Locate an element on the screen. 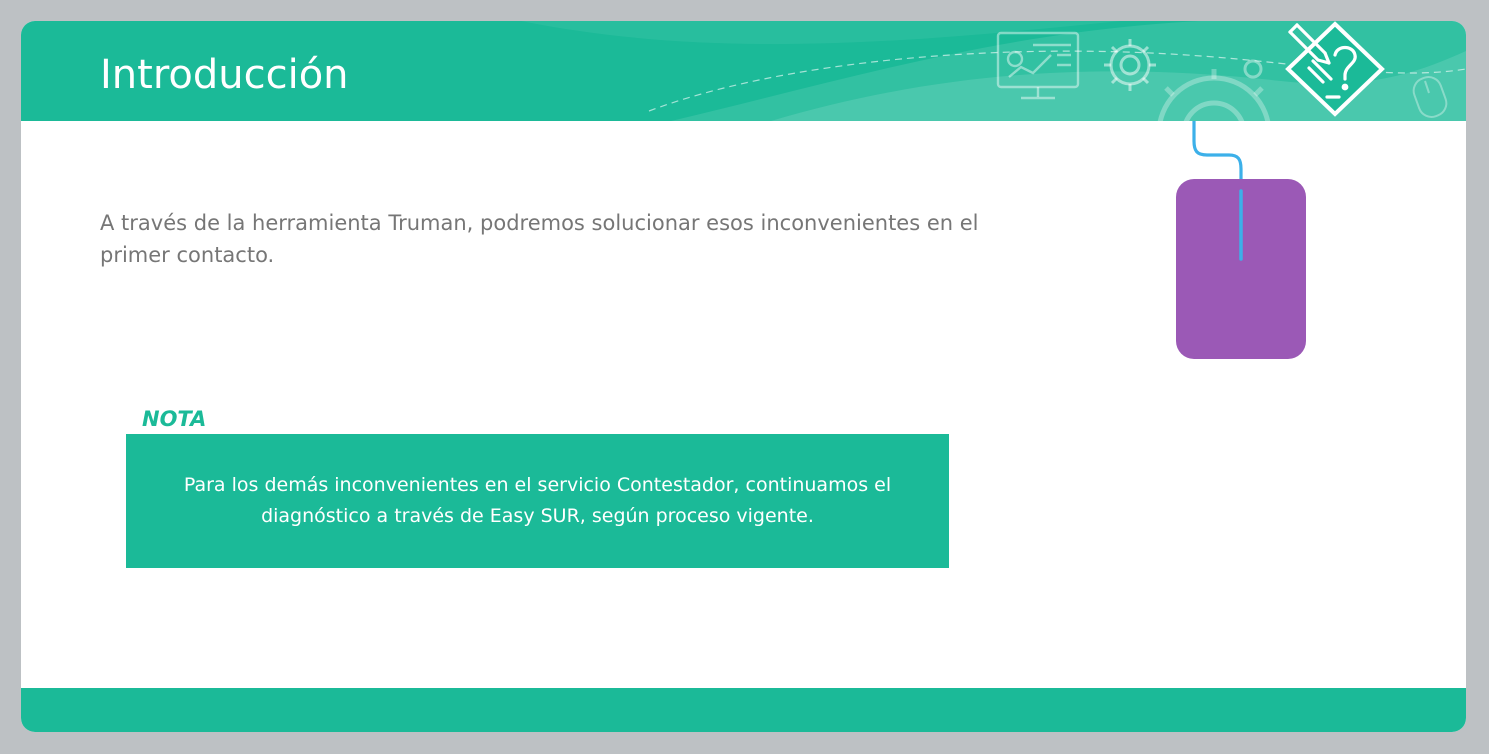  note-label: NOTA is located at coordinates (174, 419).